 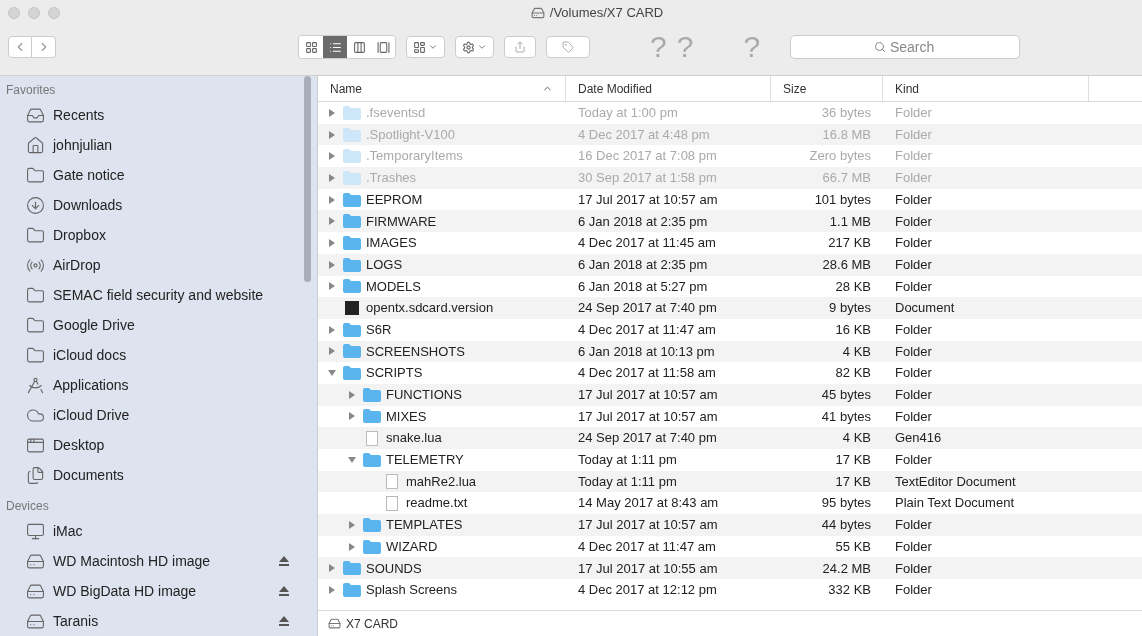 I want to click on file-name: TELEMETRY, so click(x=425, y=460).